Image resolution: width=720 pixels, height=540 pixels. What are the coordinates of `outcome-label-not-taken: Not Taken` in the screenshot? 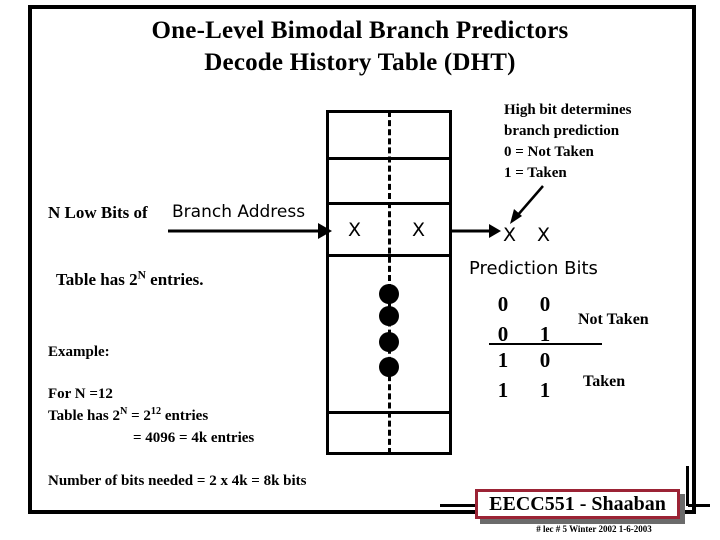 It's located at (613, 319).